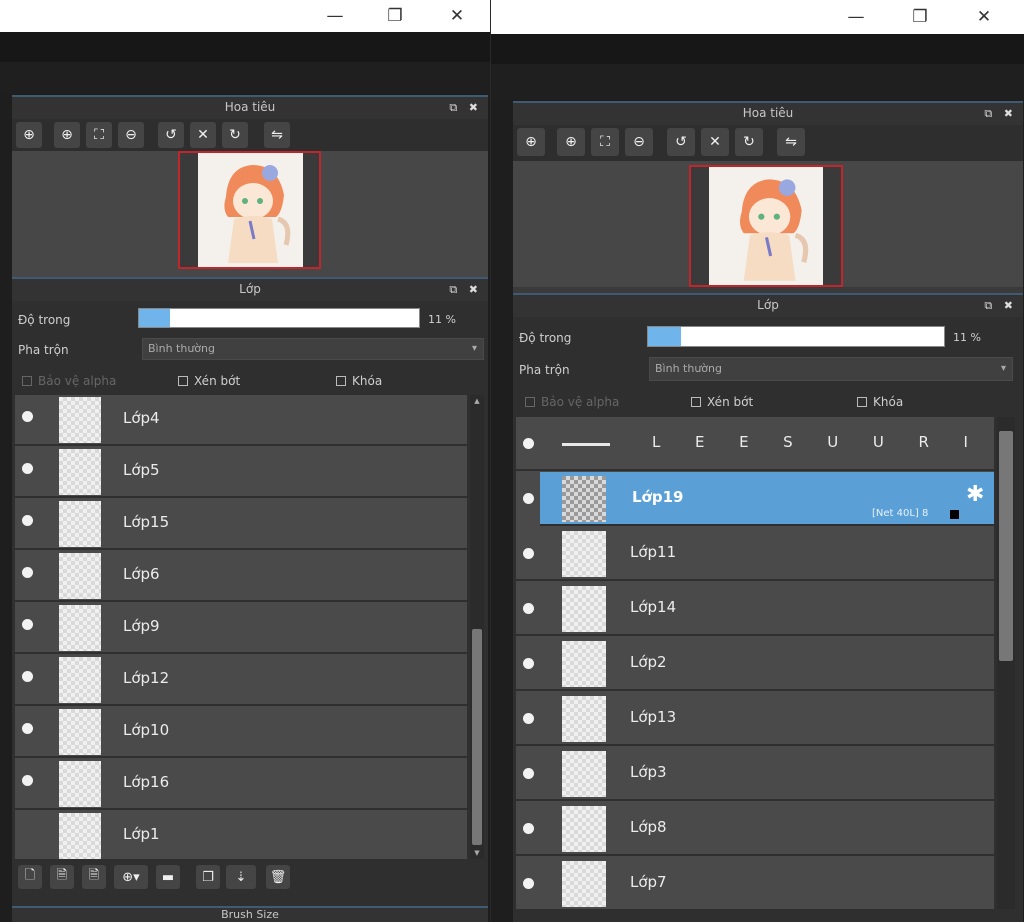 This screenshot has width=1024, height=922. I want to click on layer-row: Lớp8, so click(755, 829).